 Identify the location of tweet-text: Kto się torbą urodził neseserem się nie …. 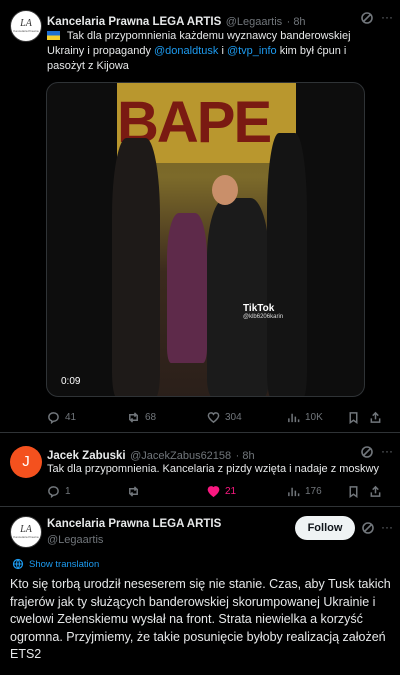
(200, 619).